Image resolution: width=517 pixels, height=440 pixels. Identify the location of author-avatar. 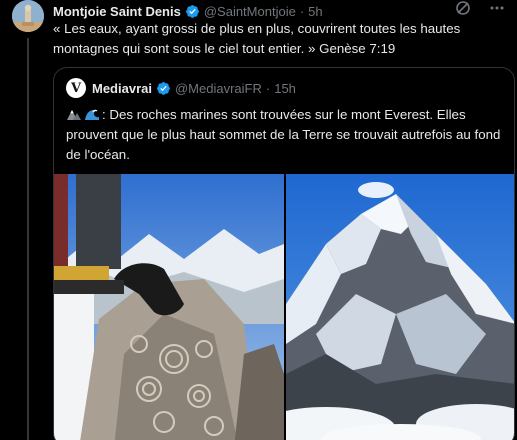
(28, 16).